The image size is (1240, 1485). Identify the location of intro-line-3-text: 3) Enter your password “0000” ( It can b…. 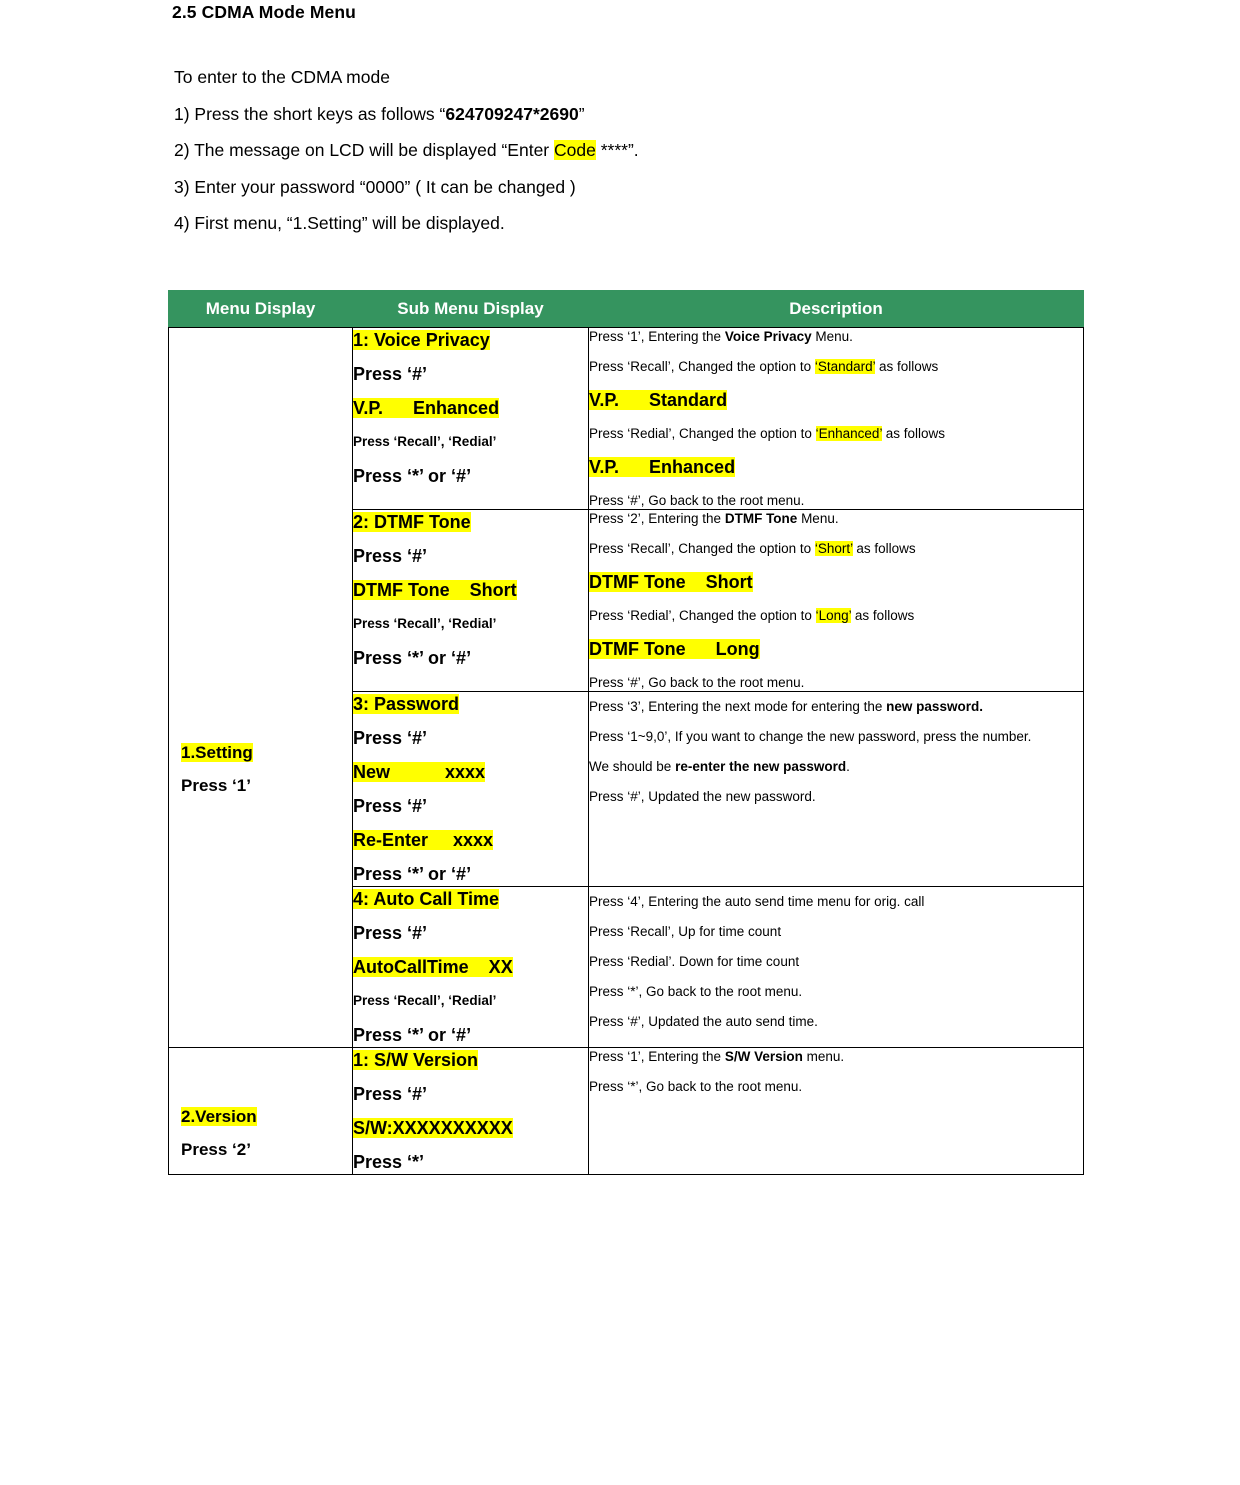
(375, 186).